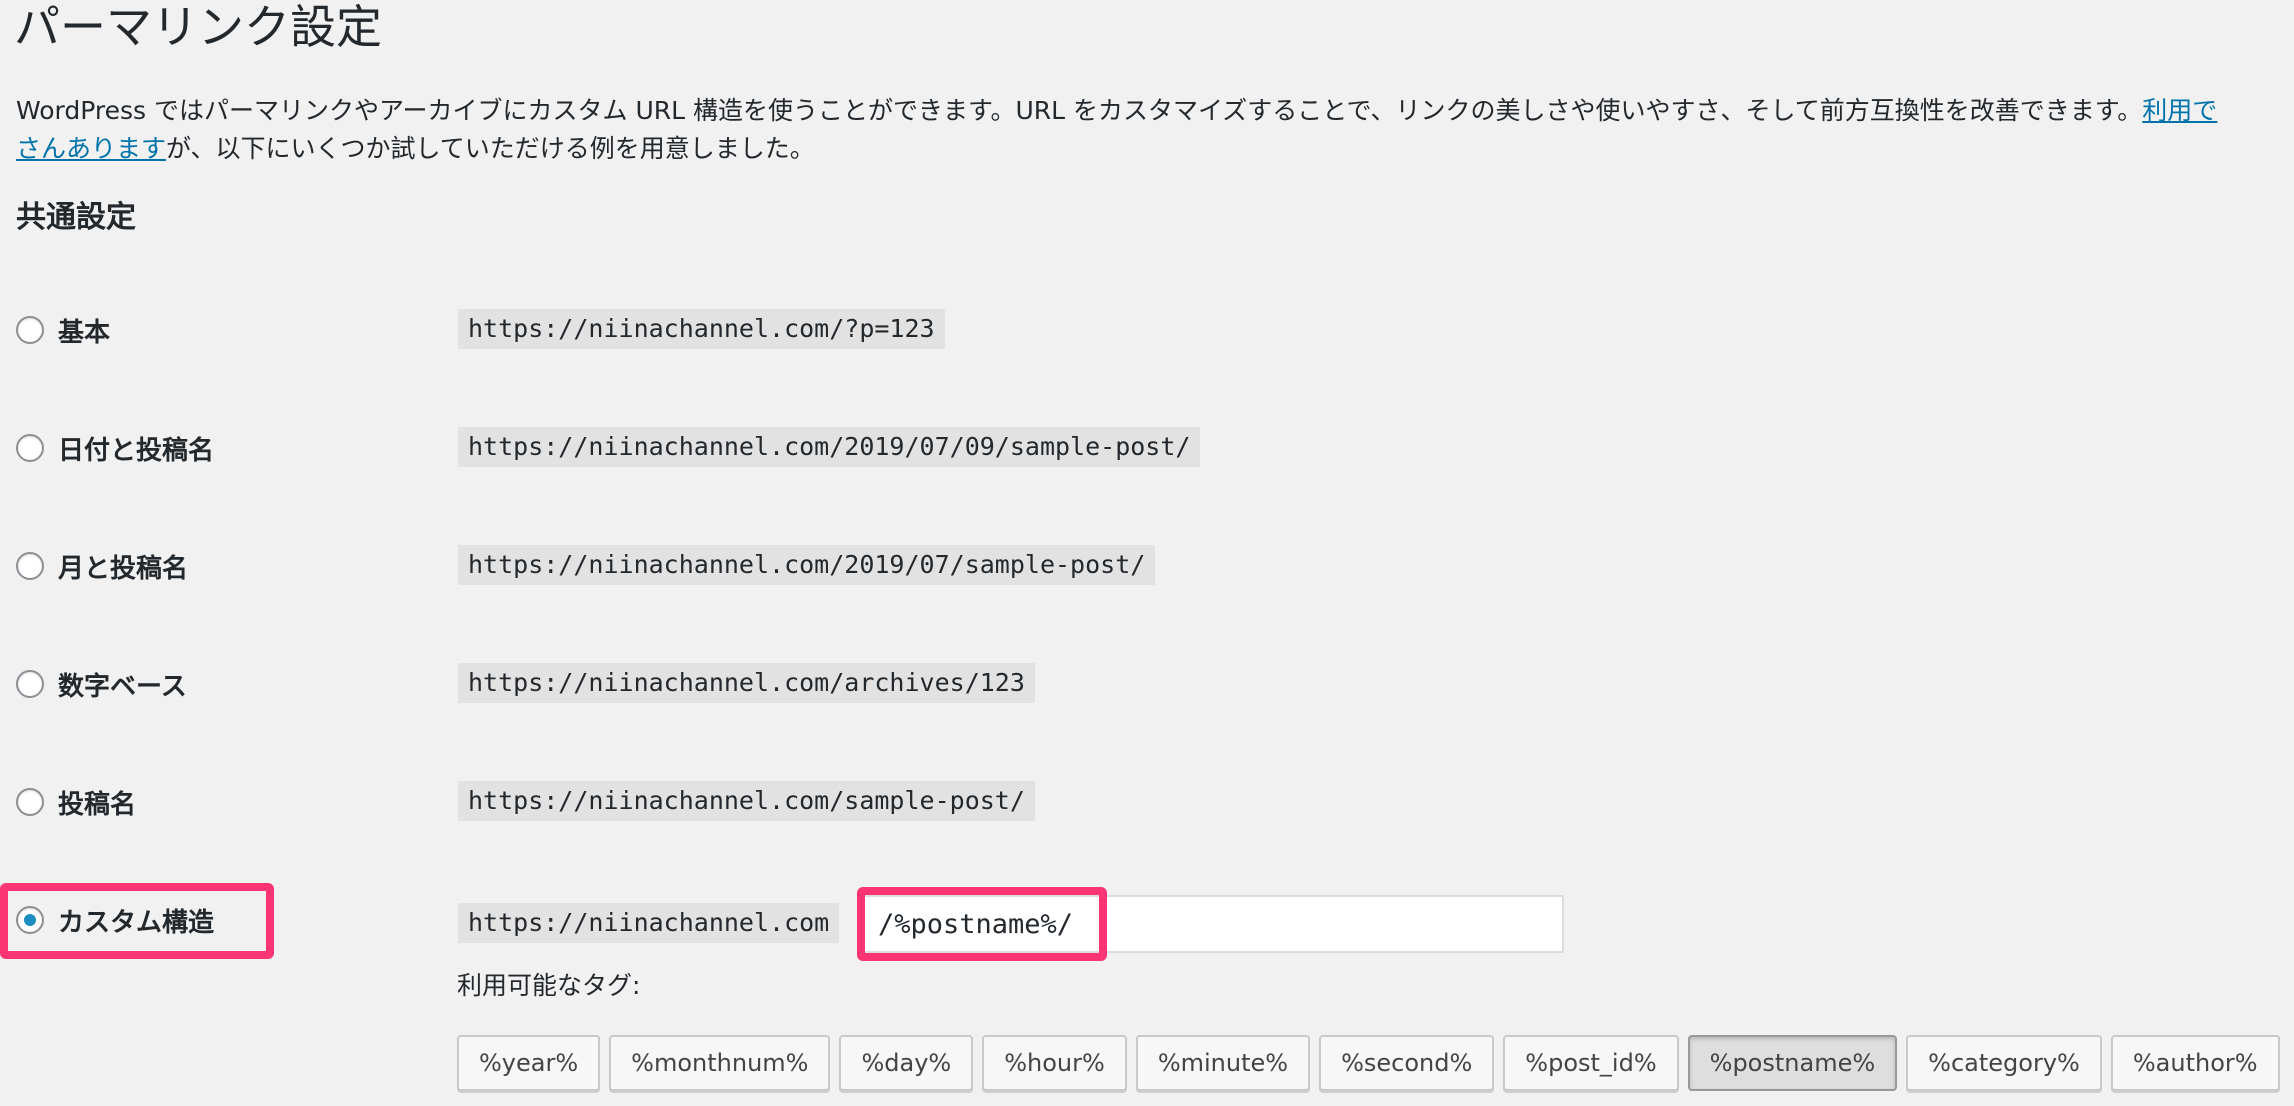 The height and width of the screenshot is (1106, 2294). I want to click on tag-button-author: %author%, so click(2195, 1063).